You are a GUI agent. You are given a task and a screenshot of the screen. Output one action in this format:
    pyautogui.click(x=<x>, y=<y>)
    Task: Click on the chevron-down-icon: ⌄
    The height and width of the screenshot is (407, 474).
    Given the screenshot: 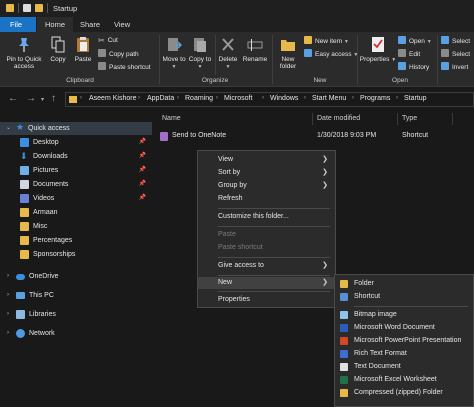 What is the action you would take?
    pyautogui.click(x=8, y=128)
    